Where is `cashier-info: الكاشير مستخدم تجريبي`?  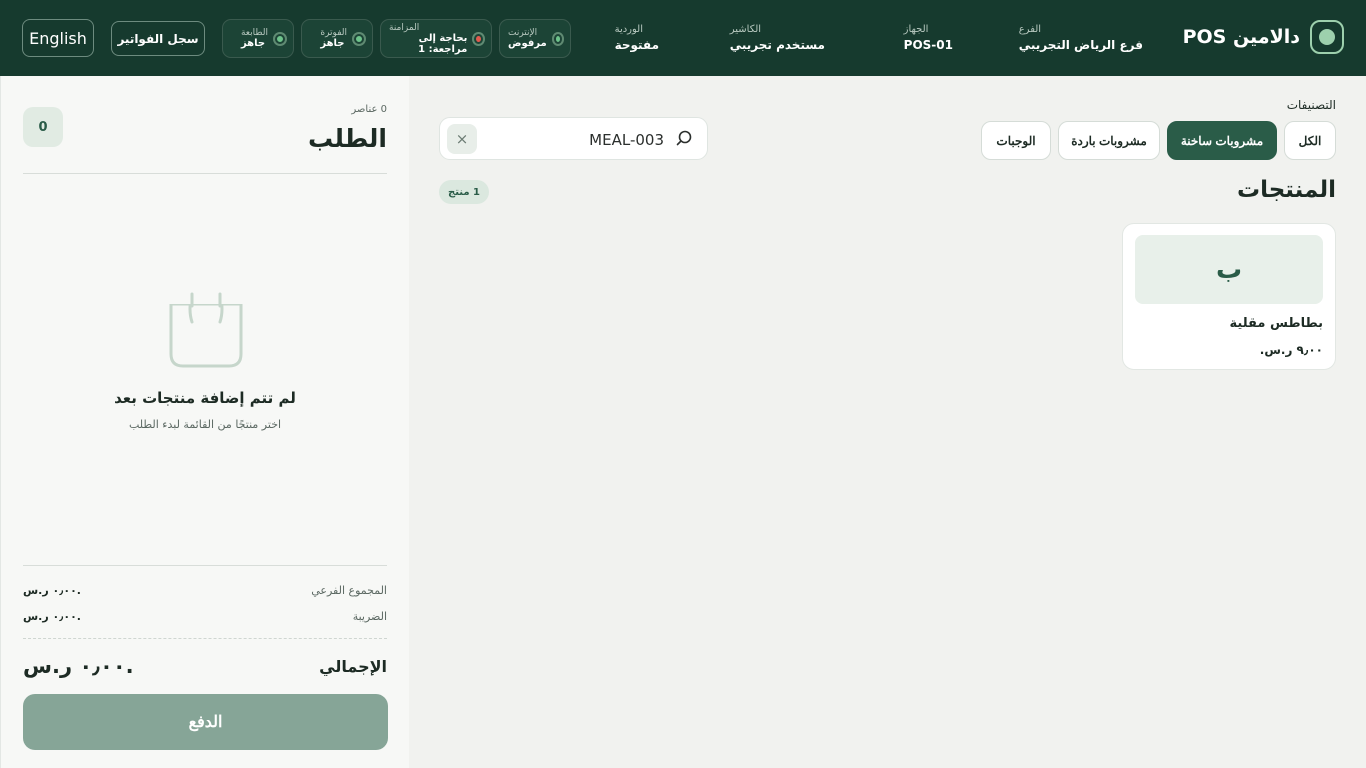 cashier-info: الكاشير مستخدم تجريبي is located at coordinates (777, 38).